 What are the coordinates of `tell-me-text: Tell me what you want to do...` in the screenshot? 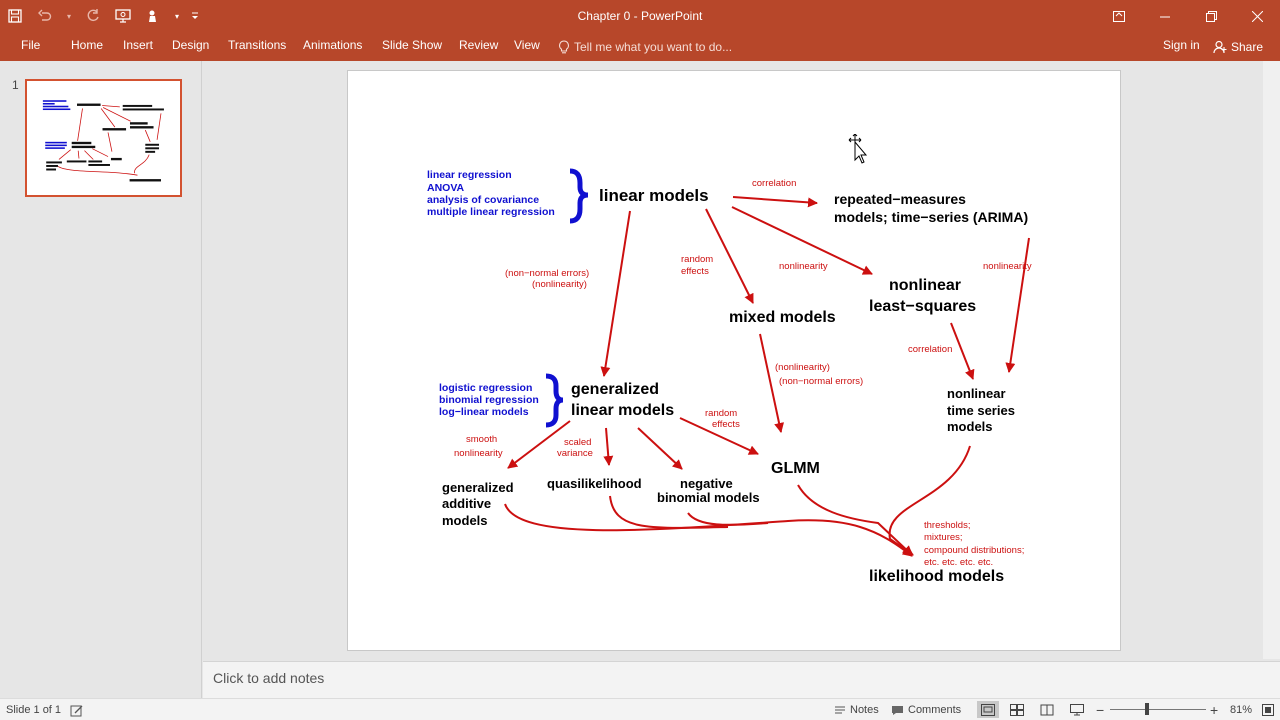 It's located at (653, 46).